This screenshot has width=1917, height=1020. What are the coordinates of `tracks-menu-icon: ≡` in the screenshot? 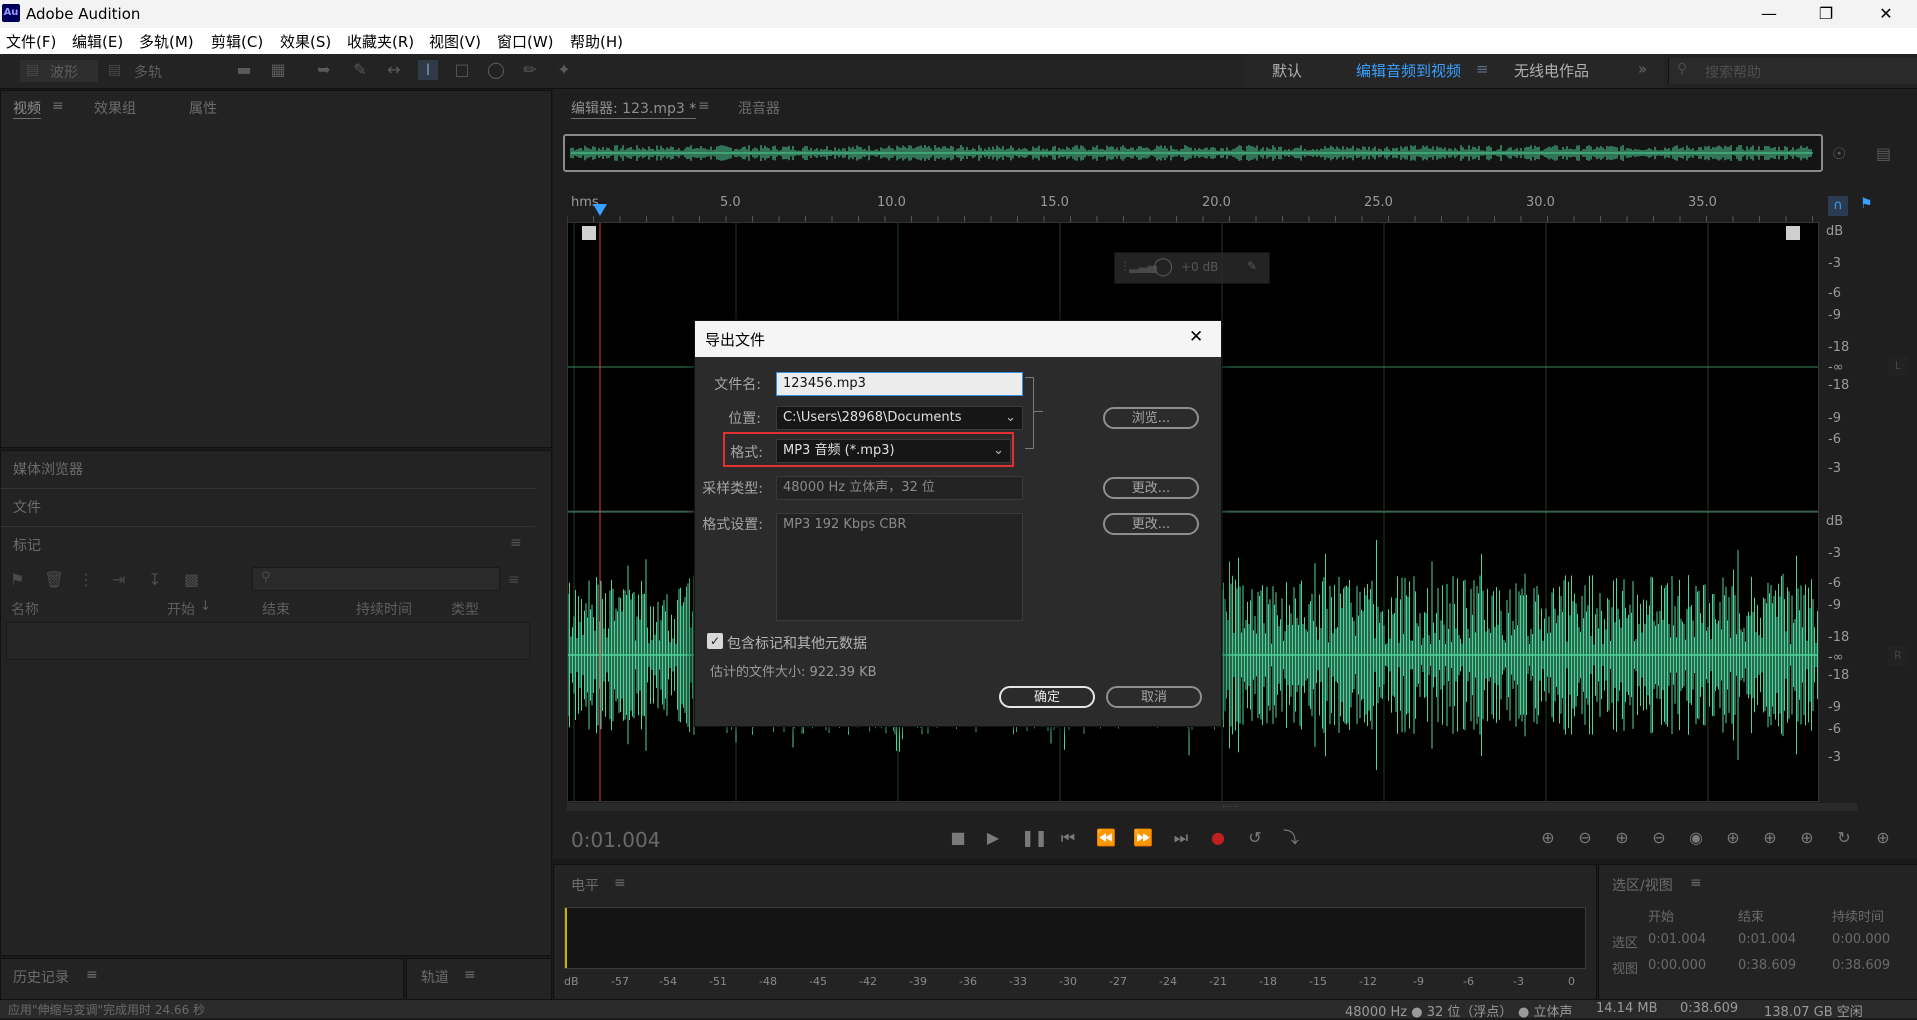 It's located at (470, 975).